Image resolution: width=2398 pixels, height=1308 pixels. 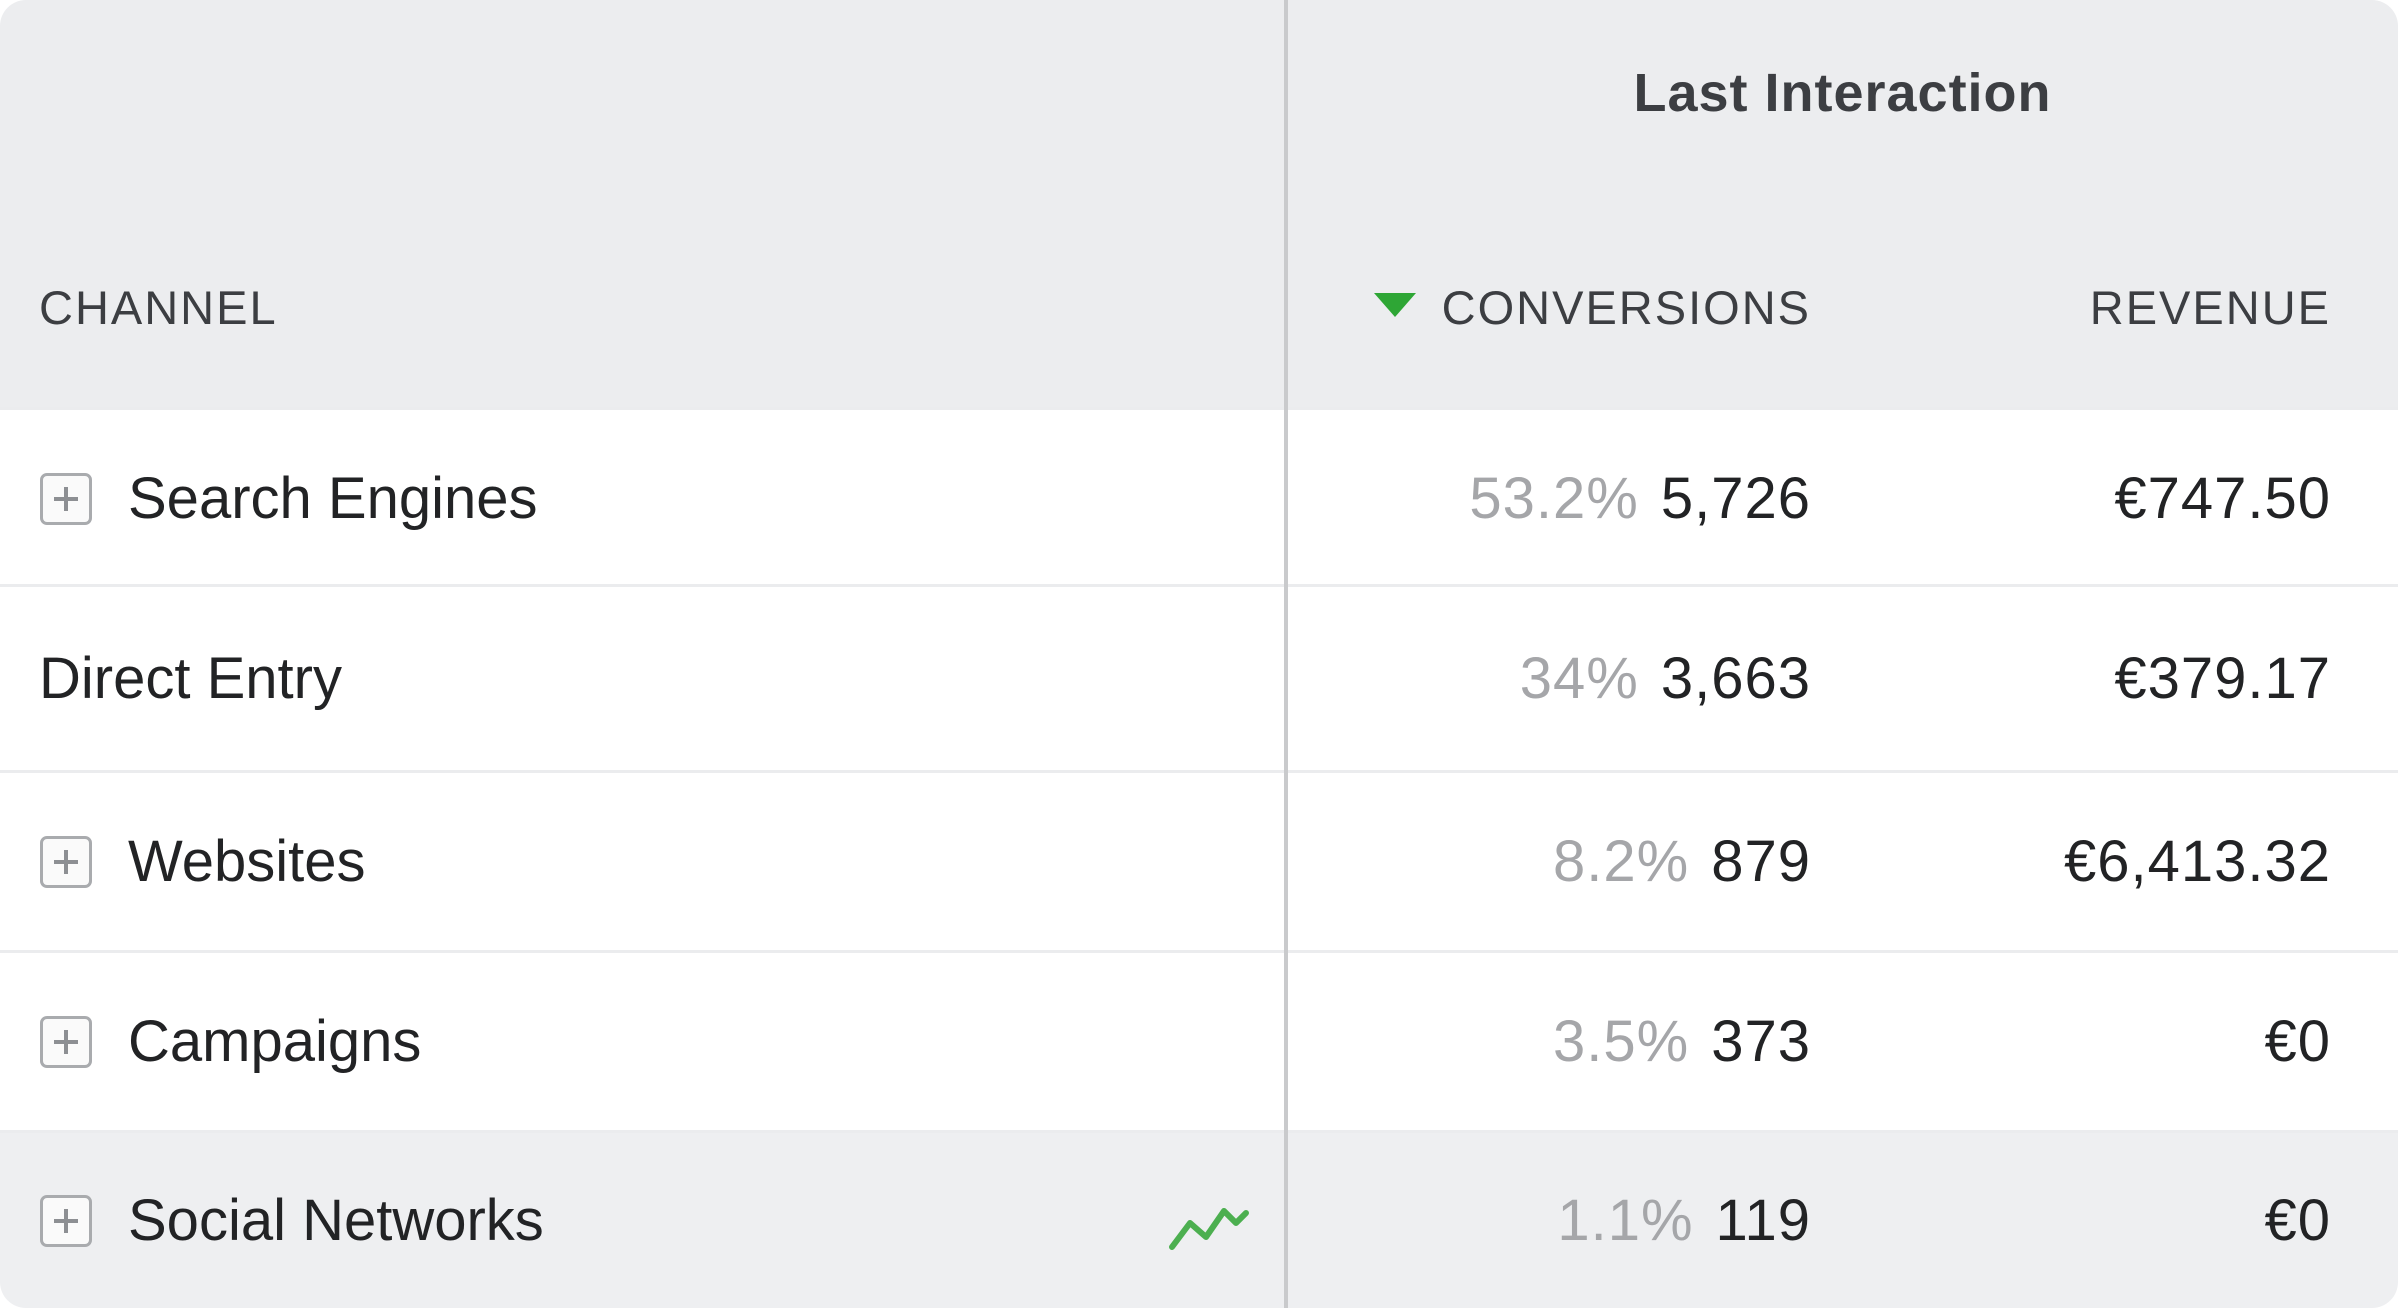 I want to click on conversions-value: 5,726, so click(x=1735, y=498).